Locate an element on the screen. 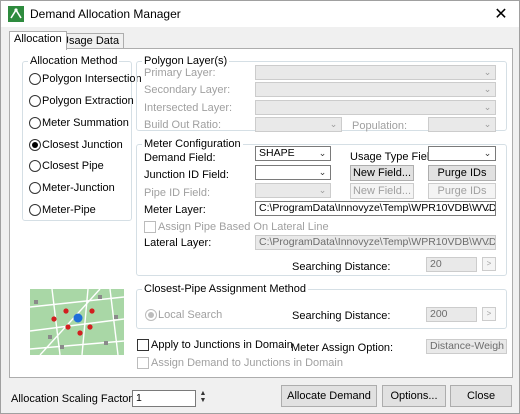 The image size is (520, 414). build-out-ratio-combo: ⌄ is located at coordinates (298, 124).